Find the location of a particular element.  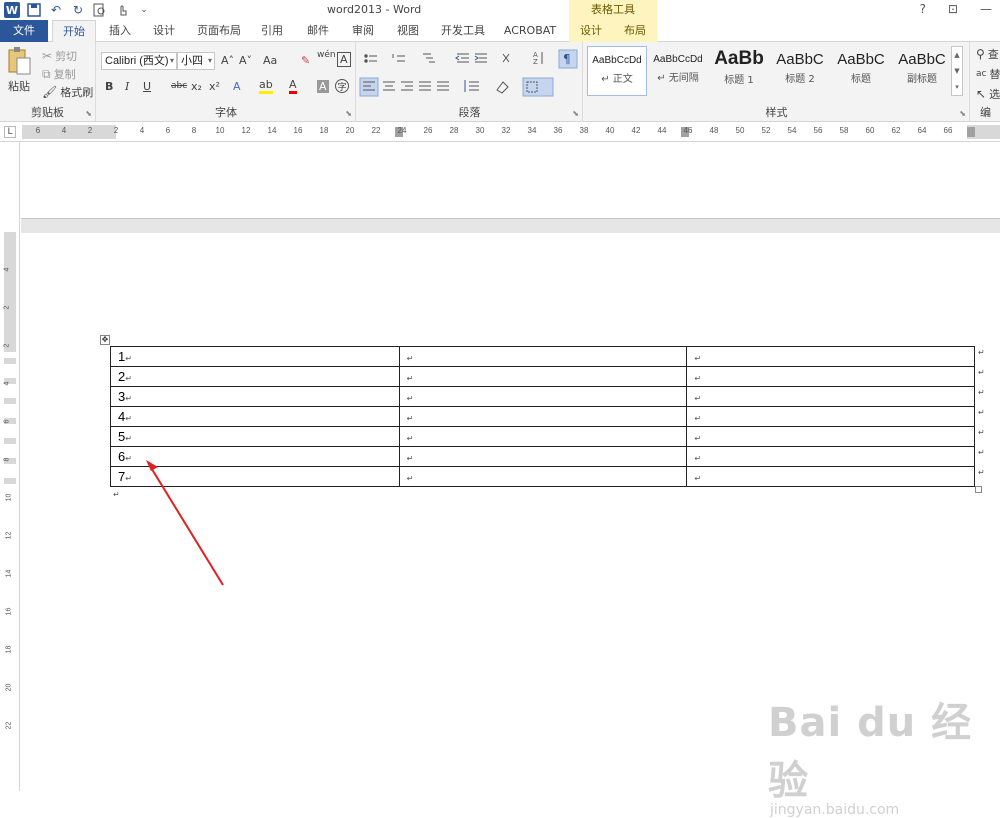

tab-file: 文件 is located at coordinates (24, 31).